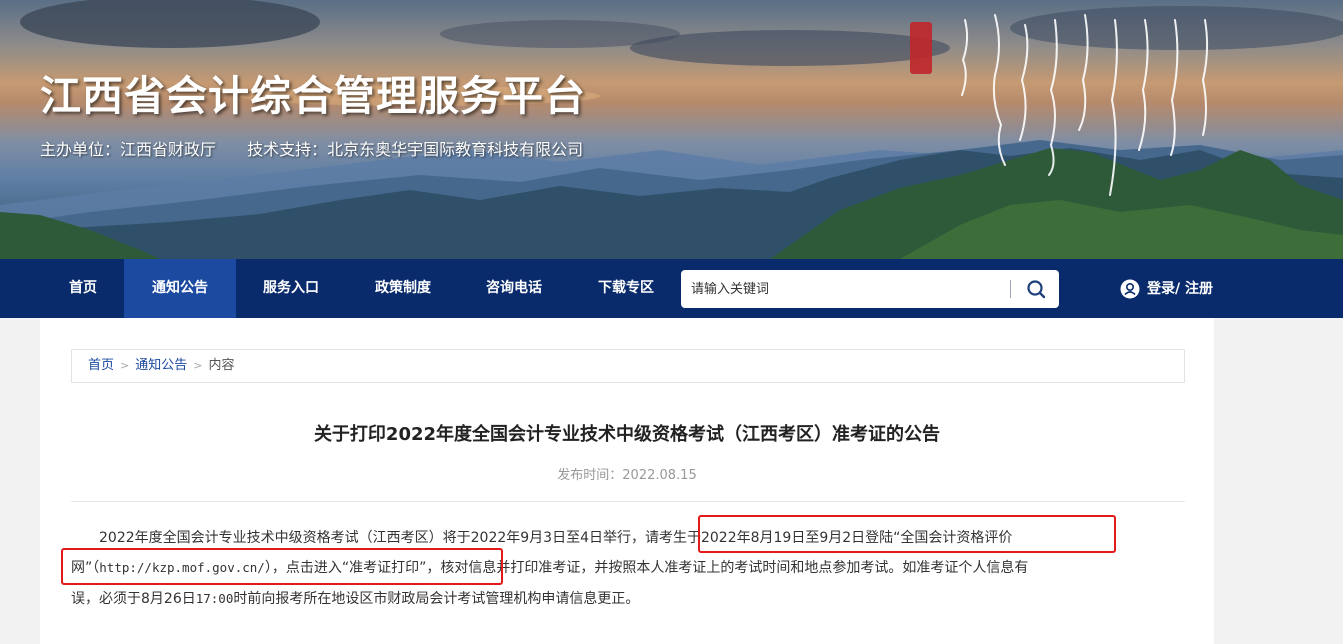 The width and height of the screenshot is (1343, 644). I want to click on deadline-time: 17:00, so click(214, 598).